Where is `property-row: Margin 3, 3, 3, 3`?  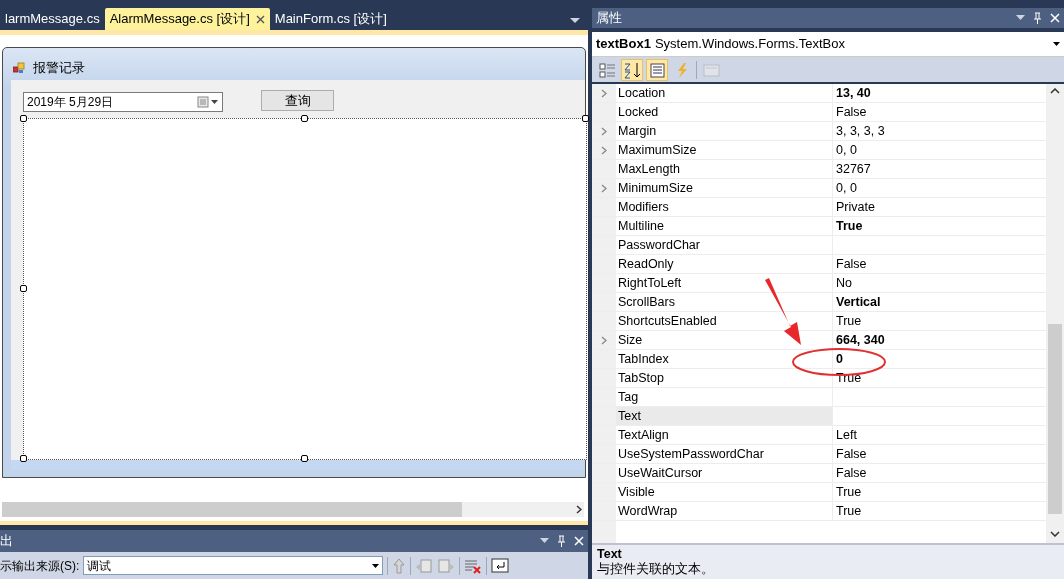 property-row: Margin 3, 3, 3, 3 is located at coordinates (819, 131).